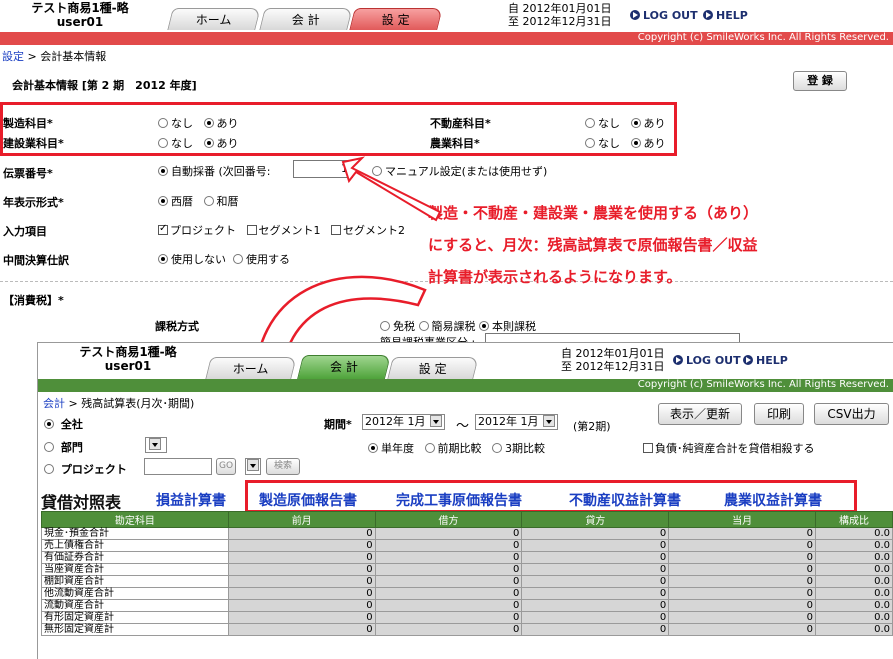 This screenshot has width=893, height=659. Describe the element at coordinates (128, 359) in the screenshot. I see `company-name: テスト商易1種-略 user01` at that location.